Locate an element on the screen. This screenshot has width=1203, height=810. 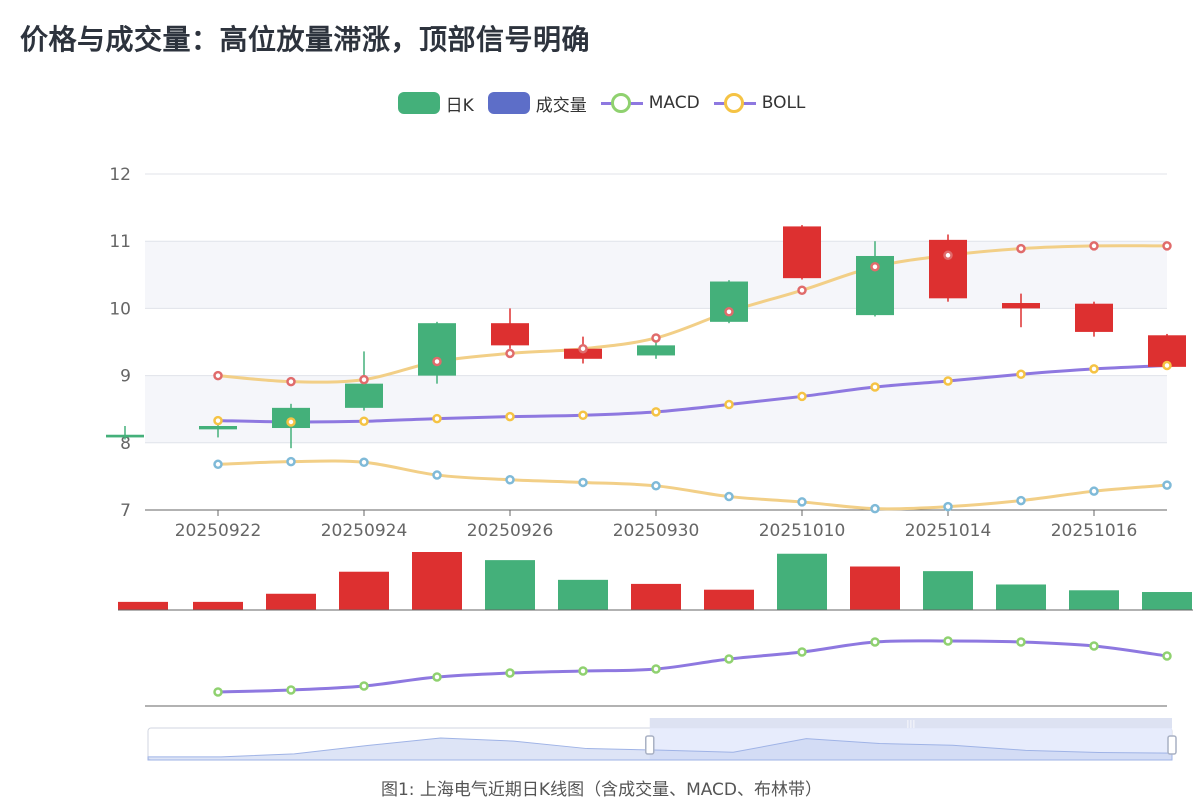
y-tick-label: 12 is located at coordinates (120, 175).